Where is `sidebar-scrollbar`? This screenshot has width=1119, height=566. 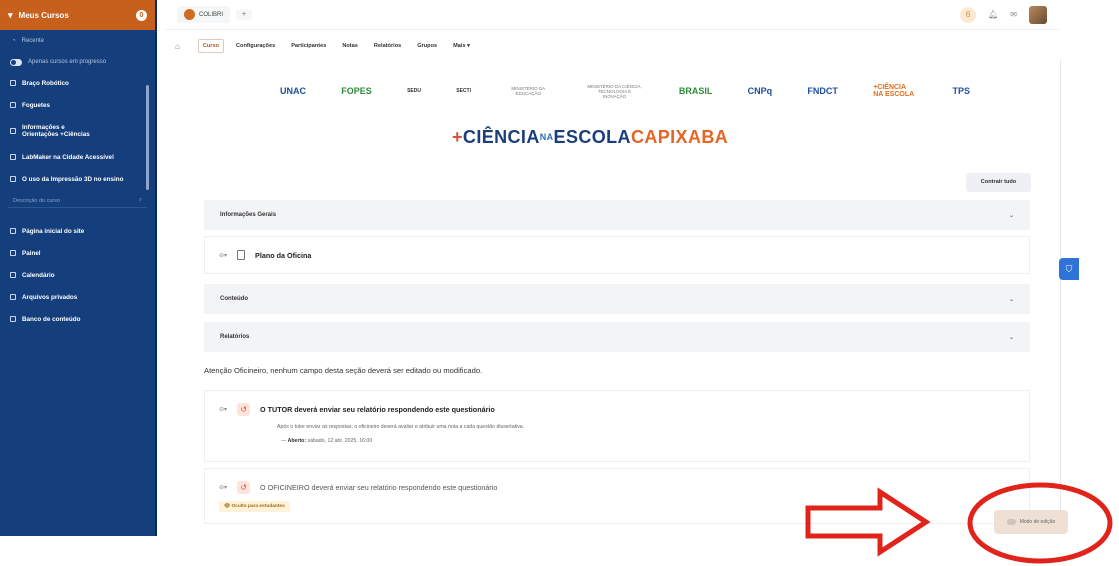
sidebar-scrollbar is located at coordinates (147, 137).